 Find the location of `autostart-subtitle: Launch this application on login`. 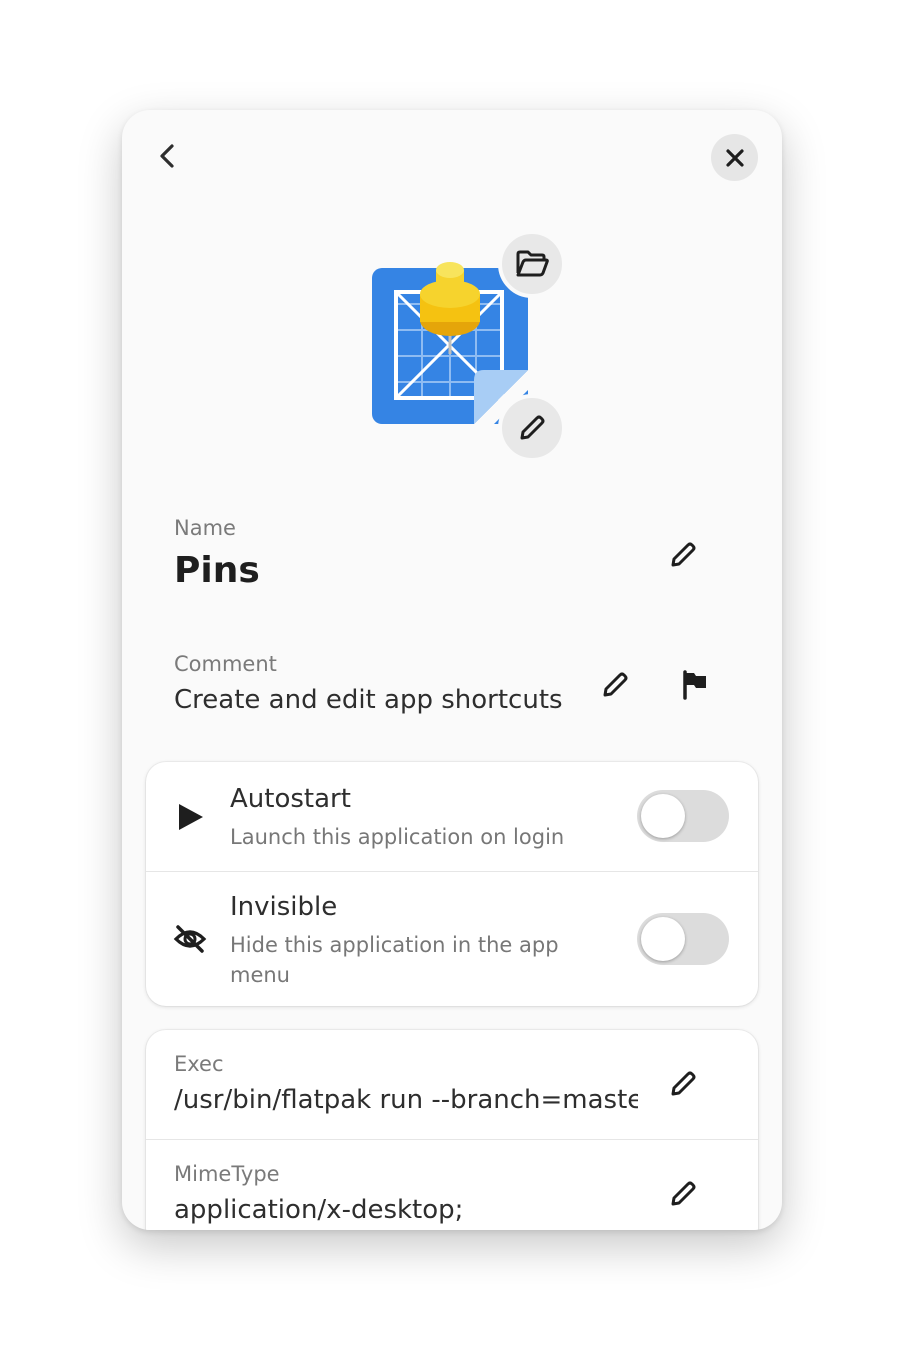

autostart-subtitle: Launch this application on login is located at coordinates (397, 837).